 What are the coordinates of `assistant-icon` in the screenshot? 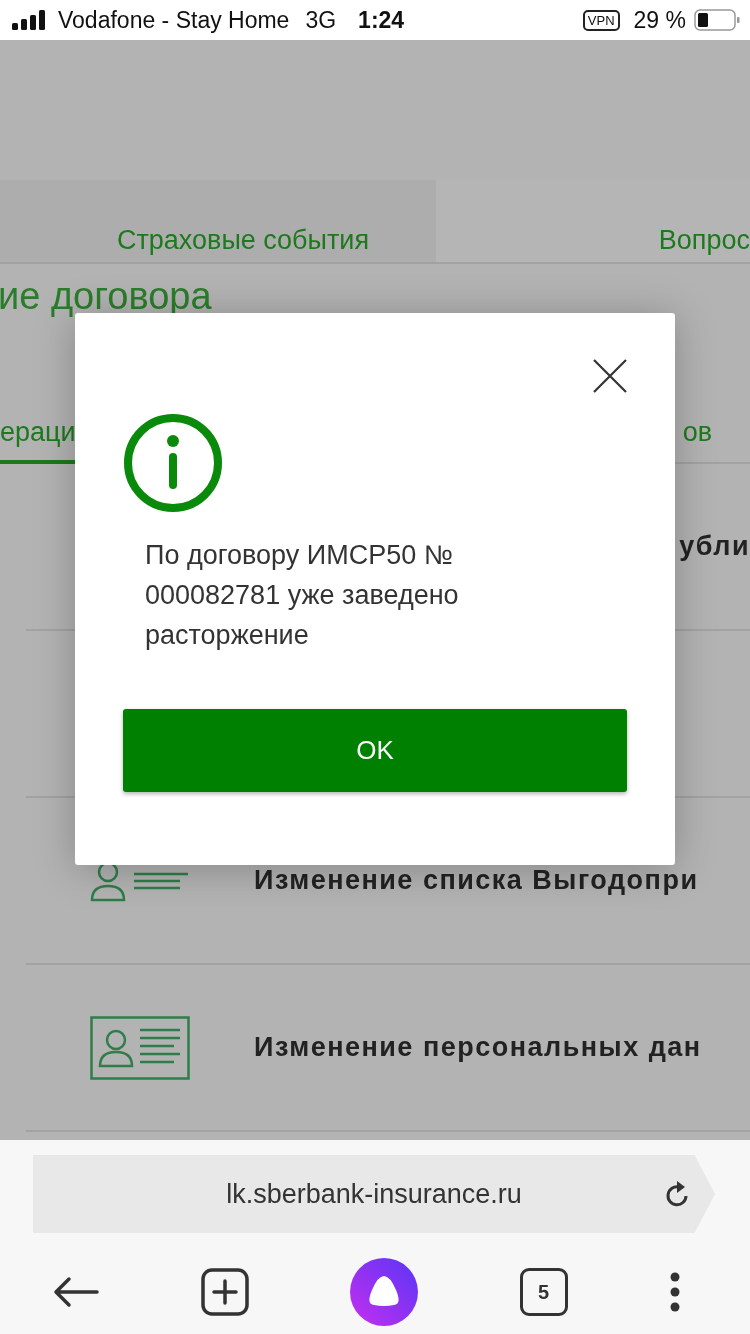 It's located at (384, 1292).